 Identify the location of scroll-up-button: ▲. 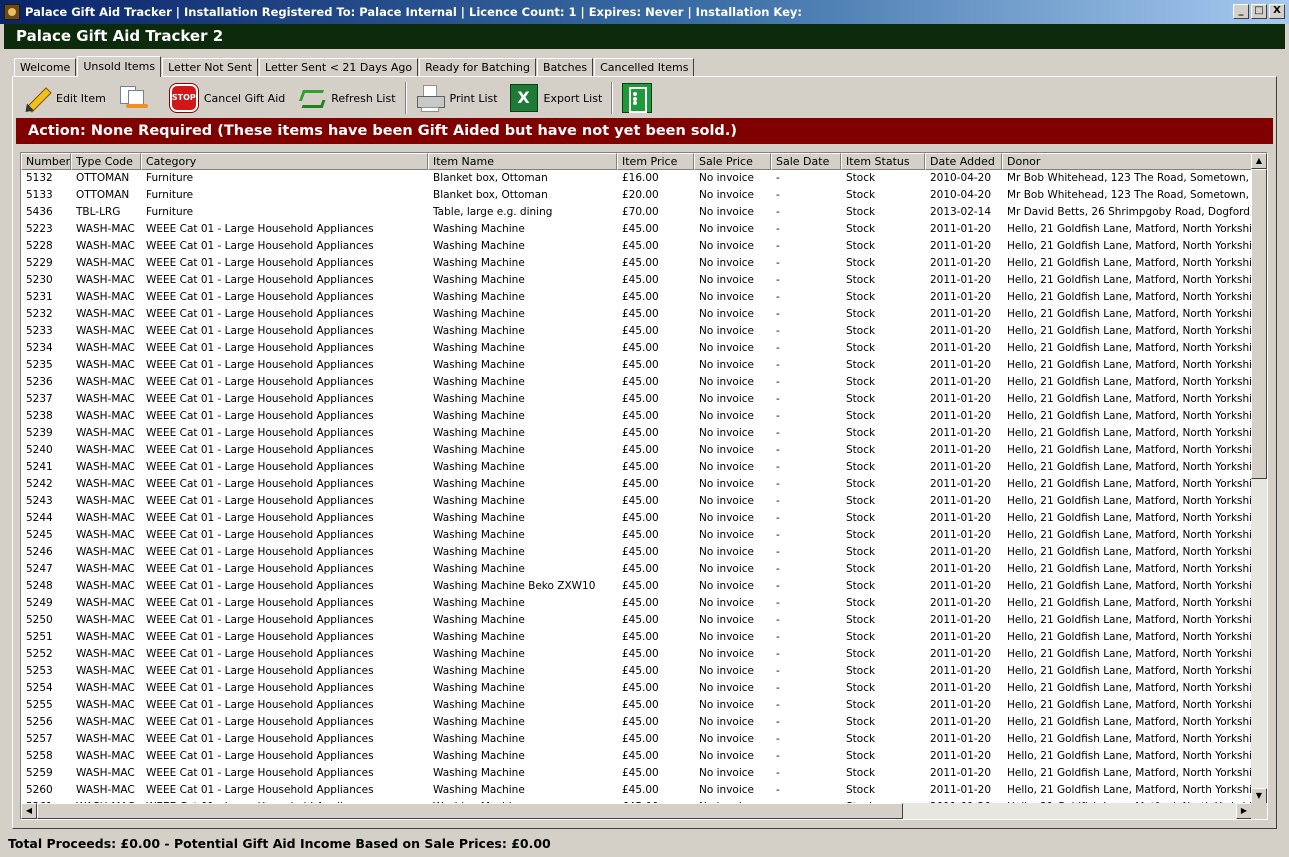
(1259, 161).